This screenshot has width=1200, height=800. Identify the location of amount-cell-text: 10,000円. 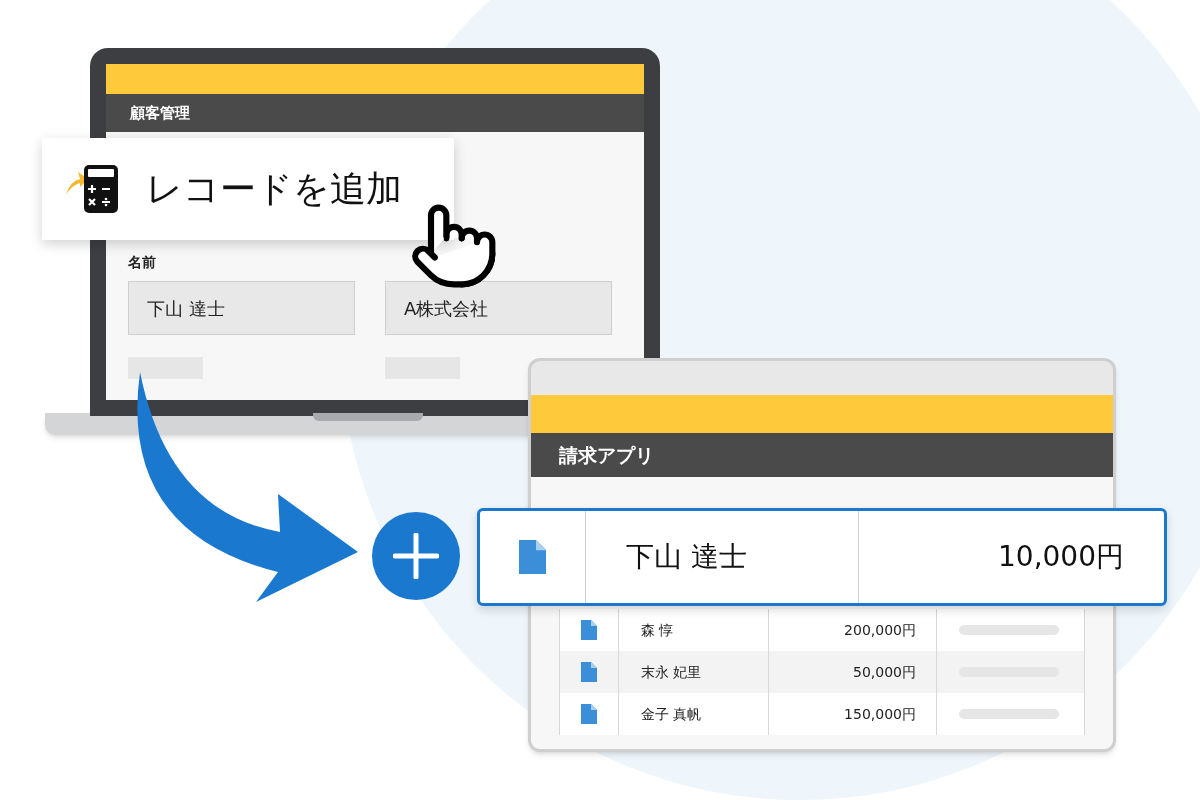
(1061, 557).